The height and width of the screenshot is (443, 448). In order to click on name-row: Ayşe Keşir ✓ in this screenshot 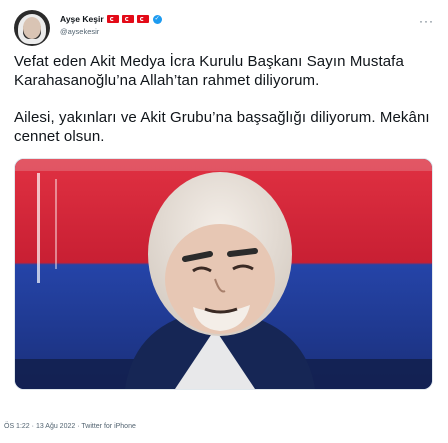, I will do `click(111, 19)`.